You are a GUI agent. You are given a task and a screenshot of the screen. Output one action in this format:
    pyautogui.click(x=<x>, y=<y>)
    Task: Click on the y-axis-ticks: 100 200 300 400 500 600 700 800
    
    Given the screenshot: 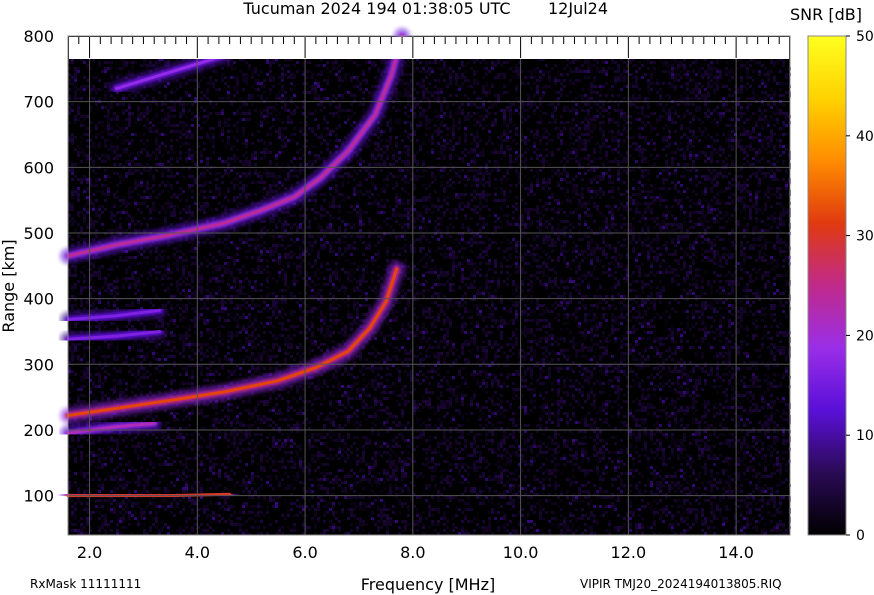 What is the action you would take?
    pyautogui.click(x=38, y=266)
    